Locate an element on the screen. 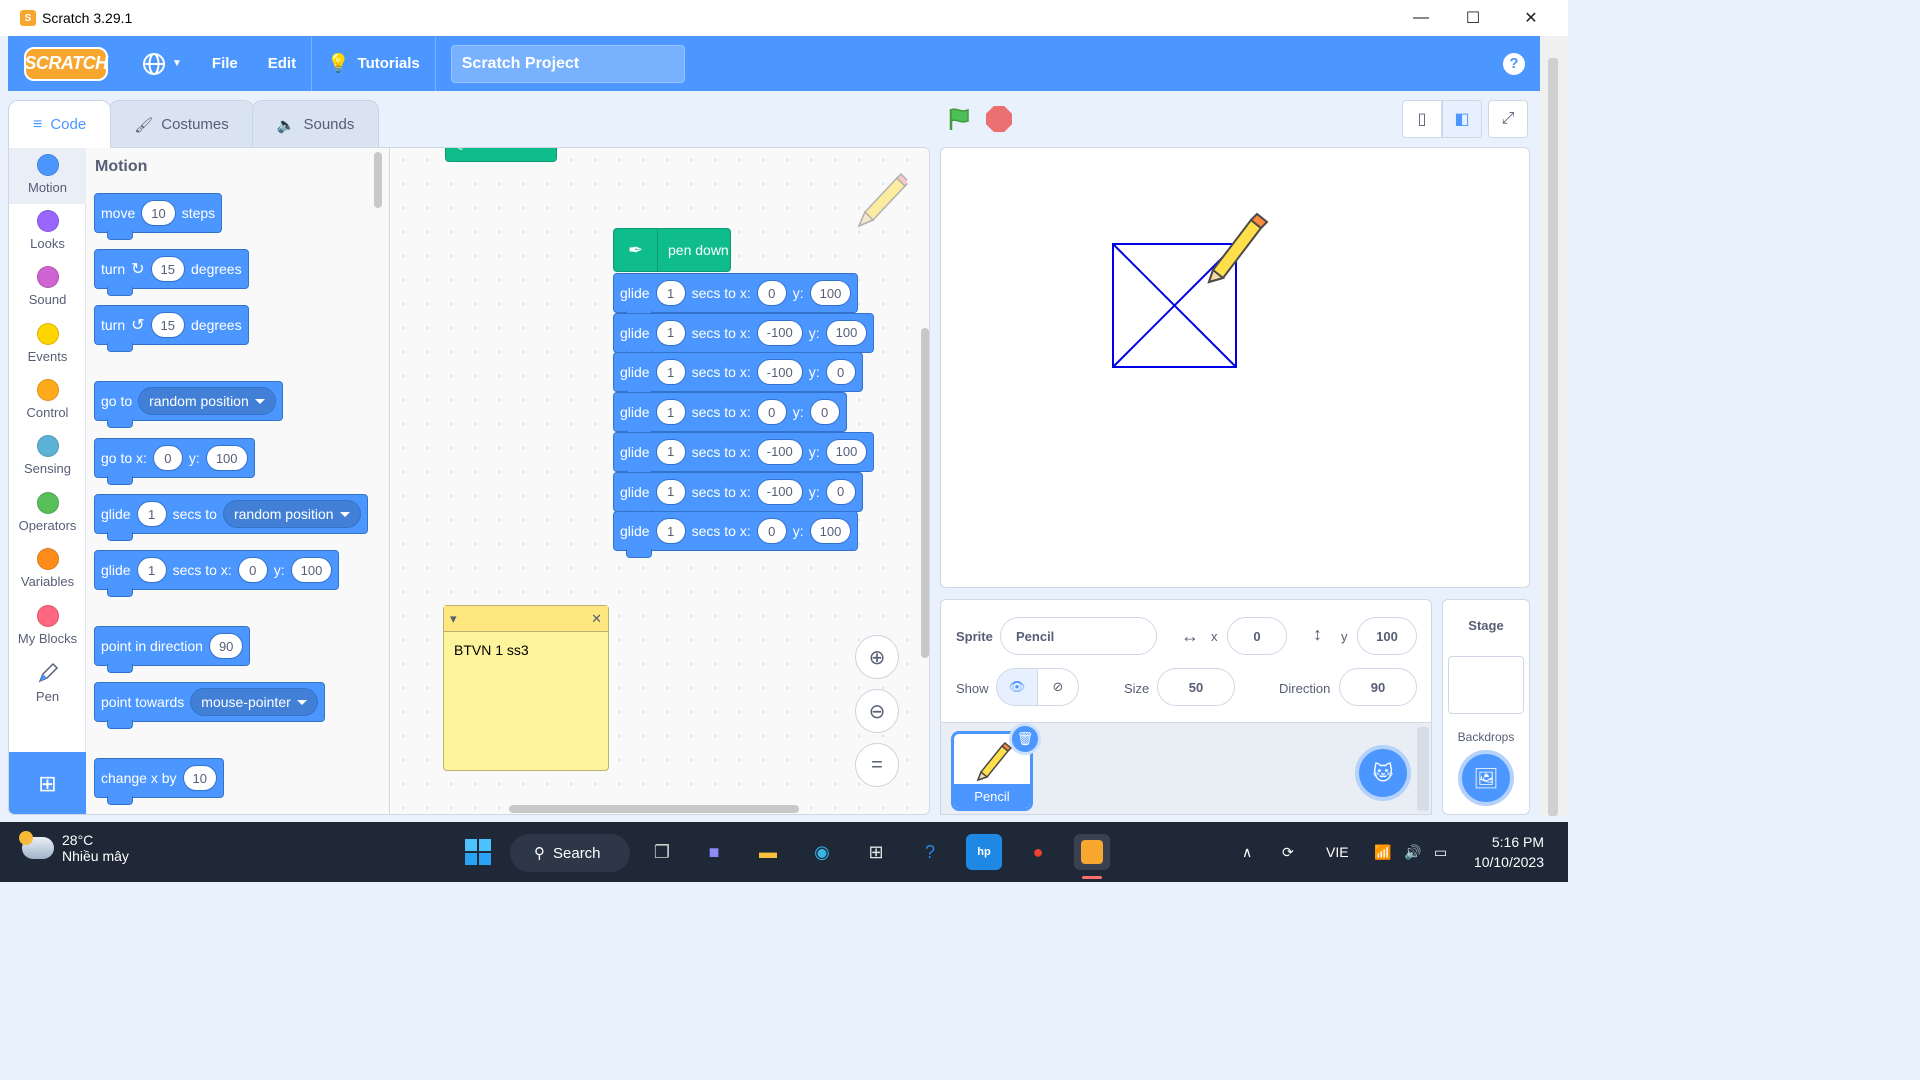 The height and width of the screenshot is (1080, 1920). go-to-dropdown: random position is located at coordinates (207, 401).